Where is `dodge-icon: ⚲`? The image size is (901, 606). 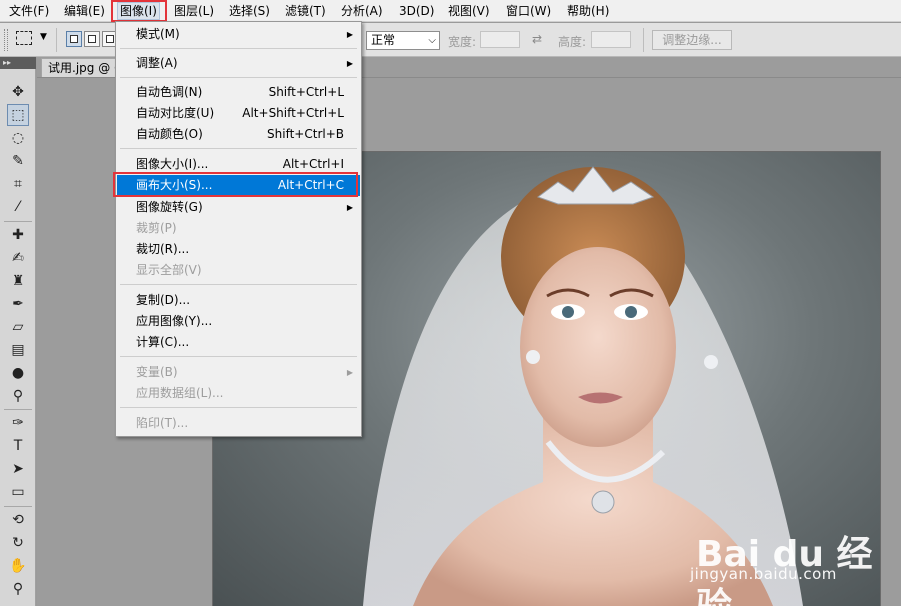 dodge-icon: ⚲ is located at coordinates (18, 396).